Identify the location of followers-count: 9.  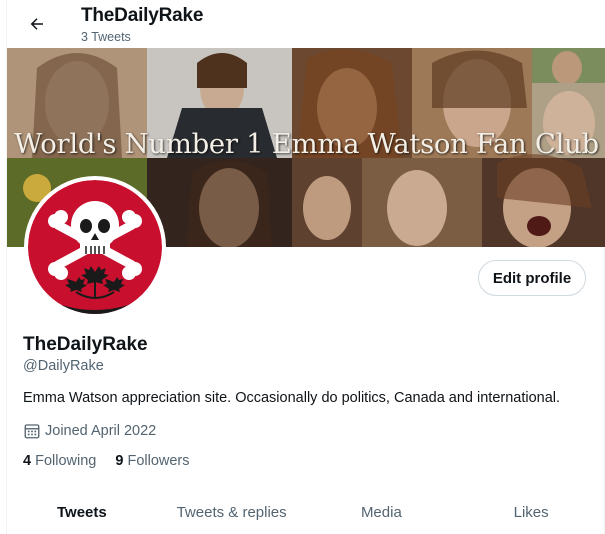
(119, 461).